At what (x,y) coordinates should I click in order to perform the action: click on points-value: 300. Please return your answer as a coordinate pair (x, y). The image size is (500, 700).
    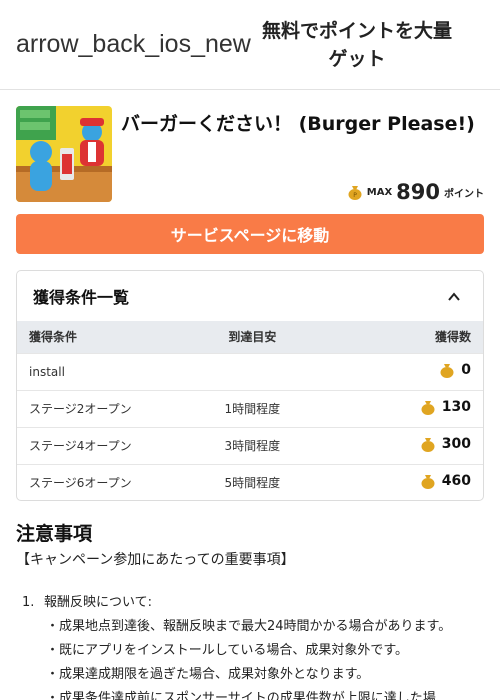
    Looking at the image, I should click on (456, 444).